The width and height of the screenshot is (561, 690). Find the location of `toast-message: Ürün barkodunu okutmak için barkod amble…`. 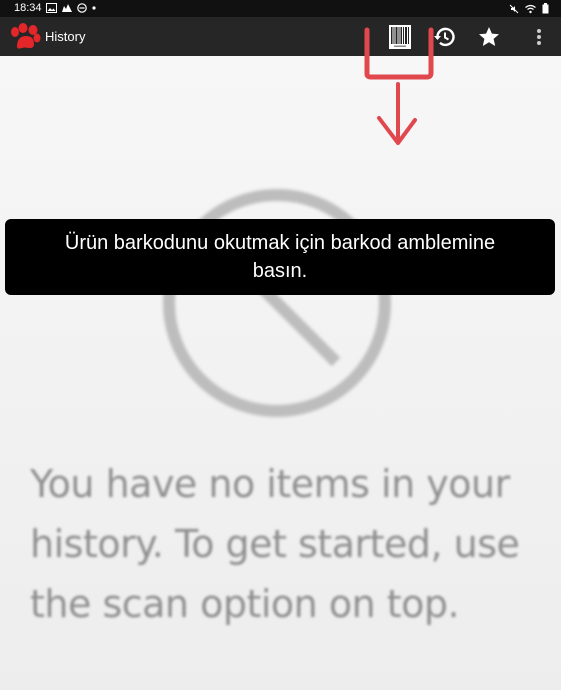

toast-message: Ürün barkodunu okutmak için barkod amble… is located at coordinates (280, 257).